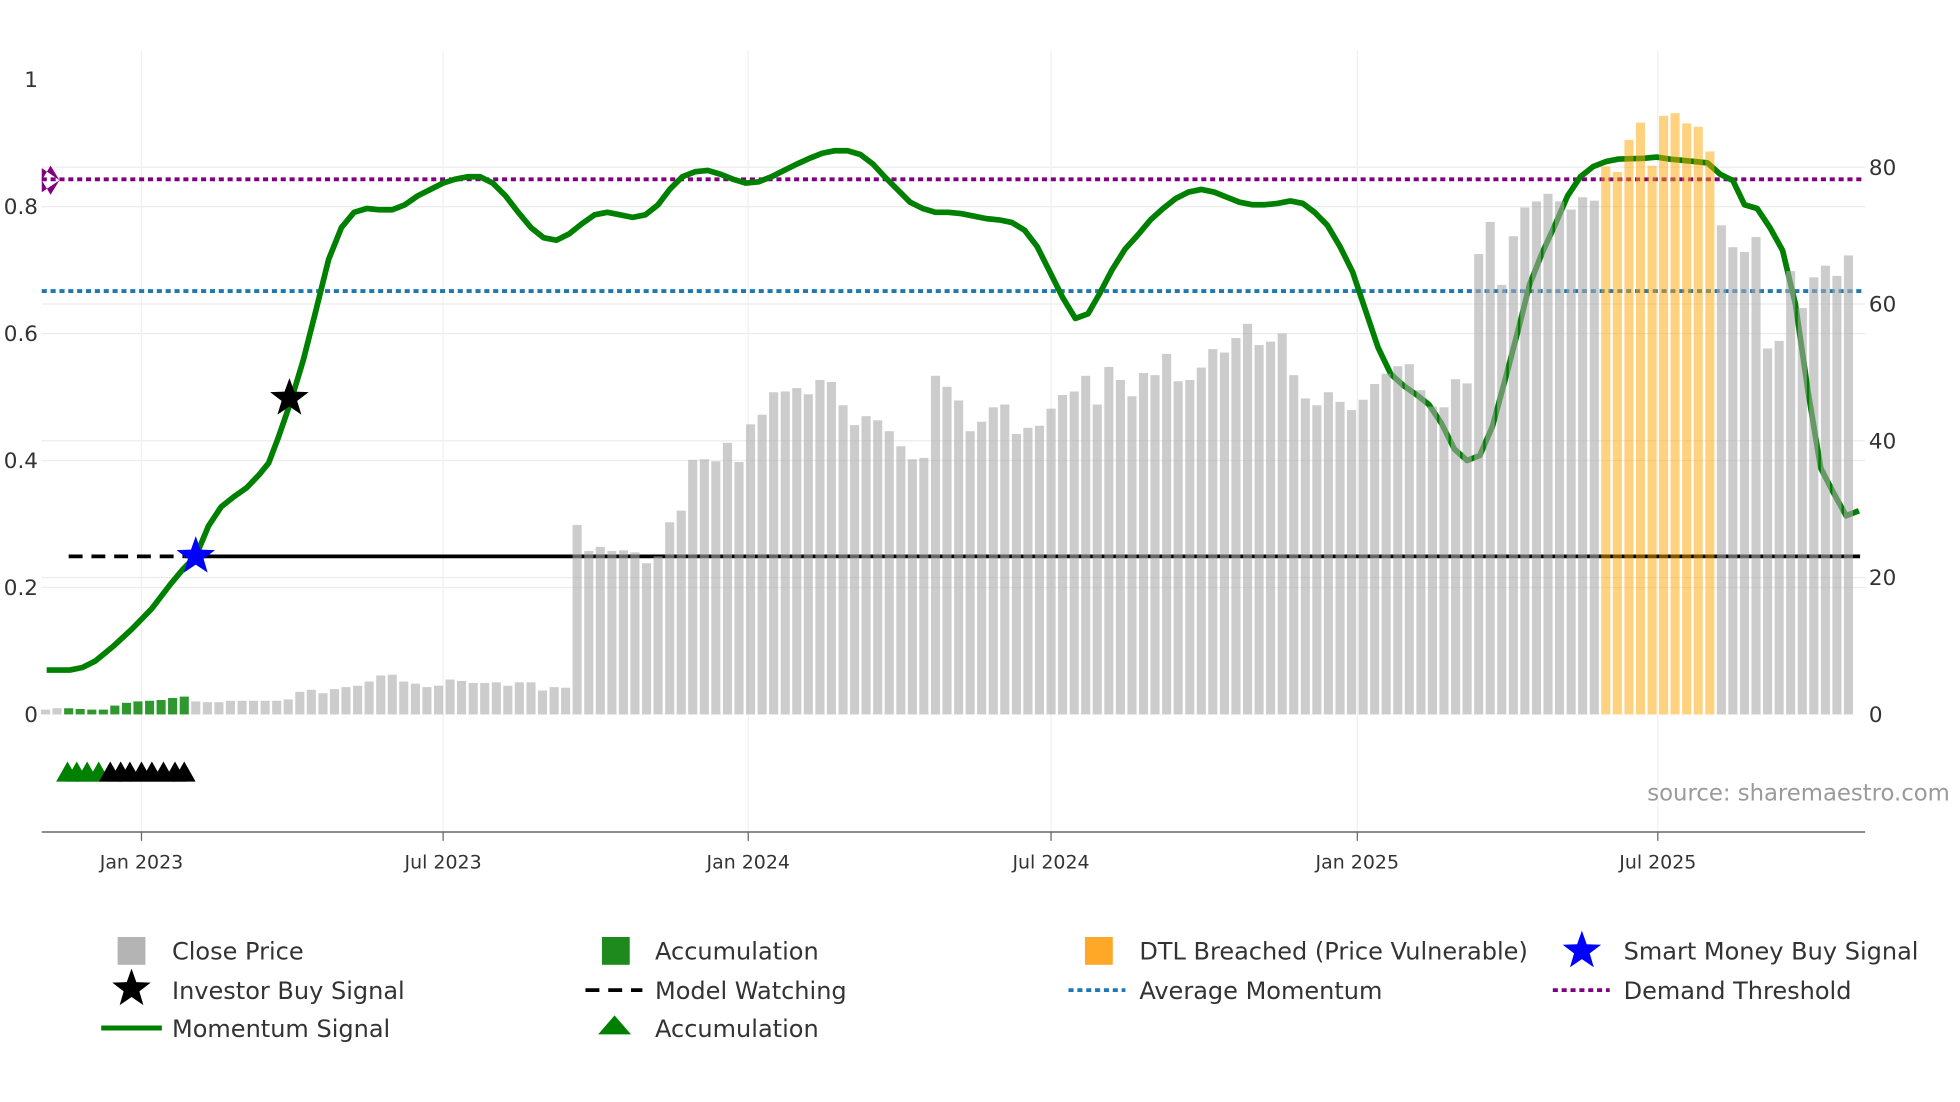 The height and width of the screenshot is (1102, 1960). Describe the element at coordinates (1050, 863) in the screenshot. I see `x-axis-tick-label: Jul 2024` at that location.